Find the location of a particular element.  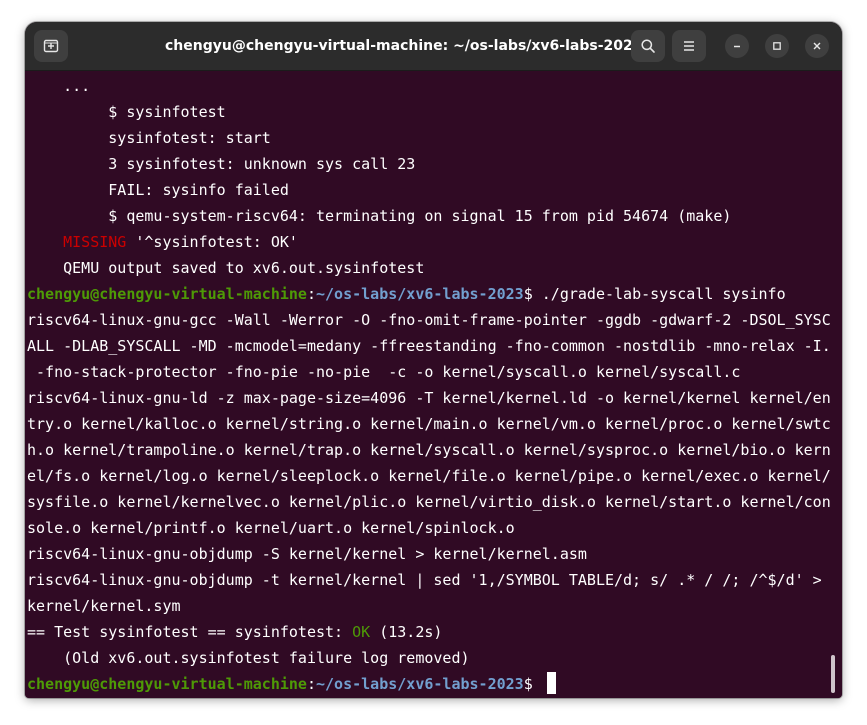

menu-button is located at coordinates (689, 46).